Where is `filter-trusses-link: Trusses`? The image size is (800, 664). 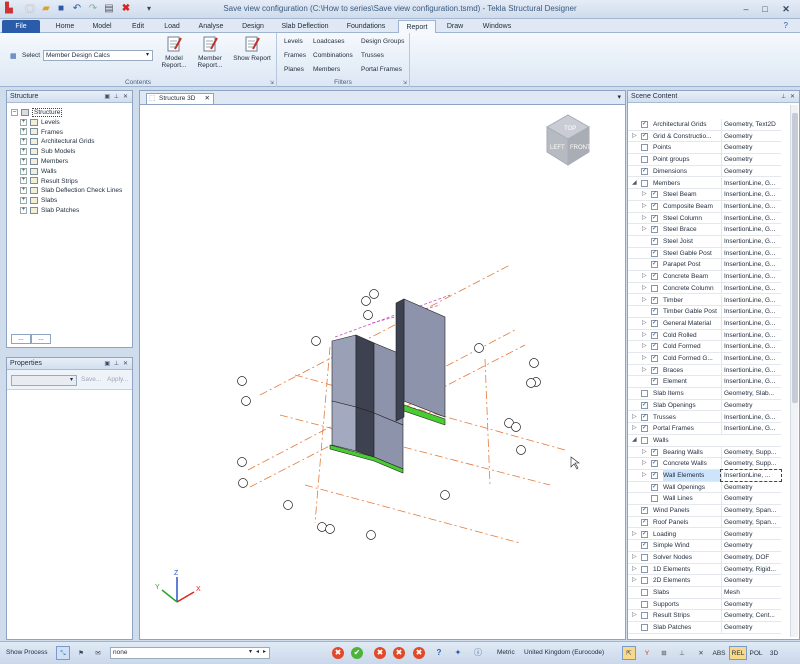 filter-trusses-link: Trusses is located at coordinates (372, 55).